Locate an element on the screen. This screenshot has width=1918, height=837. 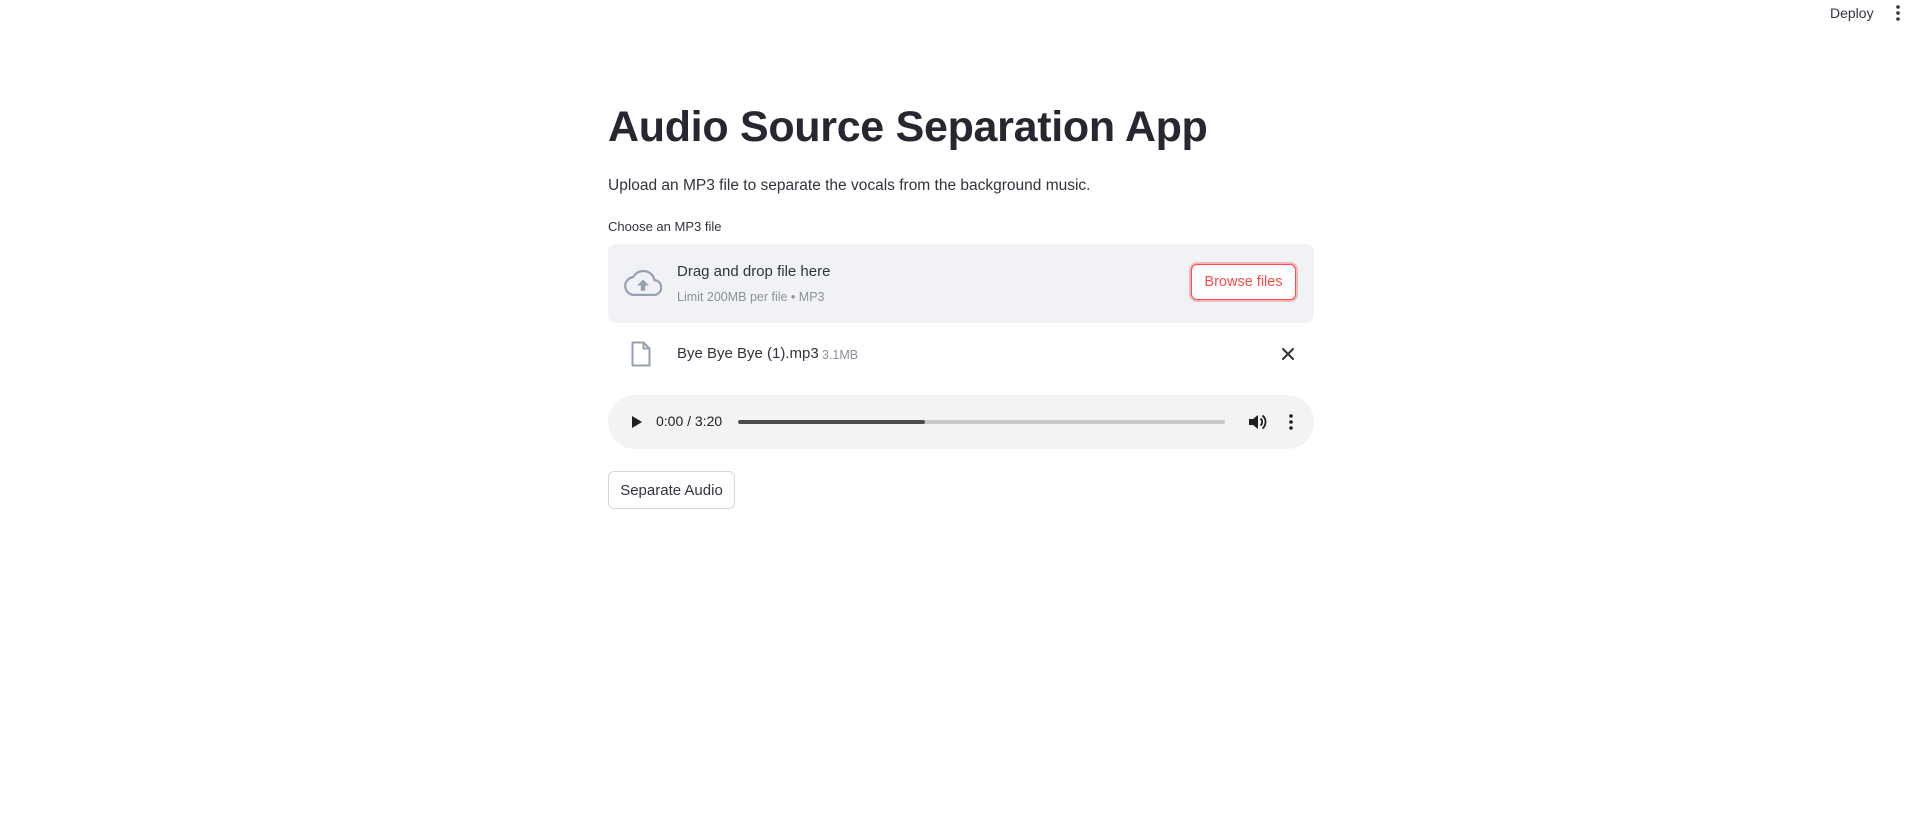
top-toolbar: Deploy is located at coordinates (959, 14).